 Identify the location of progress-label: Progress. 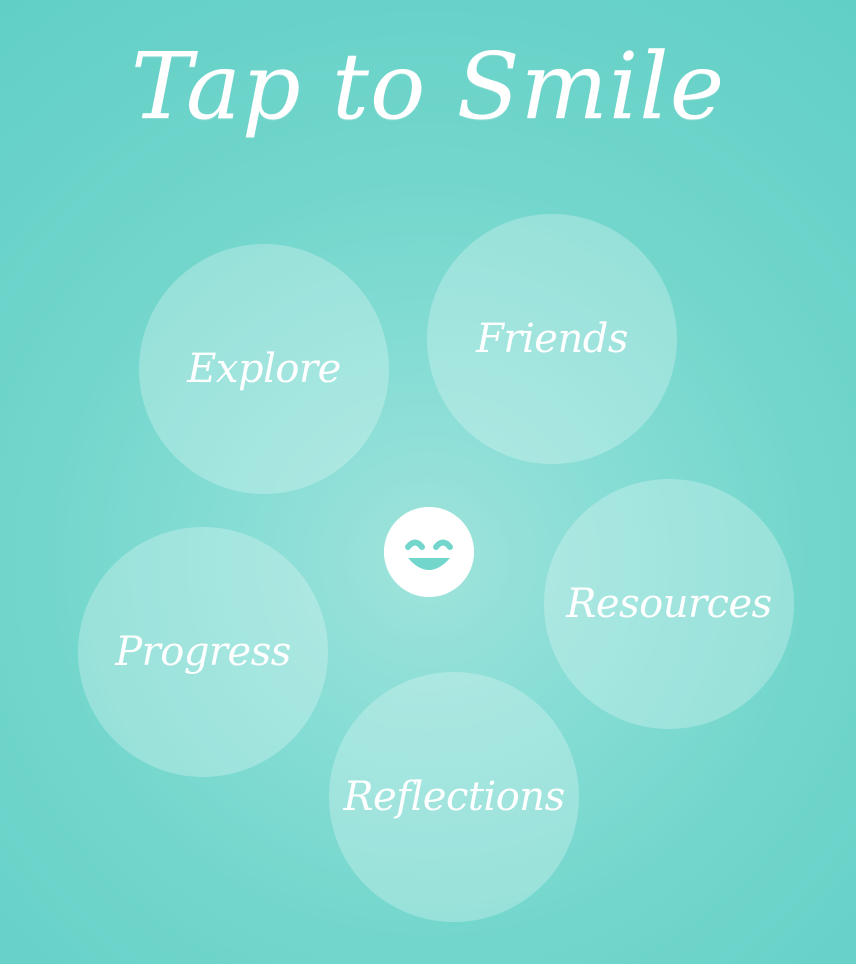
(203, 652).